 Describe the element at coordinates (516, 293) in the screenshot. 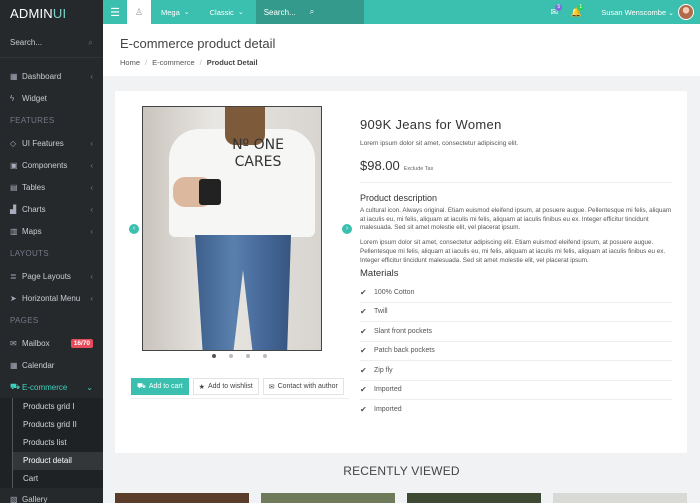

I see `list-item: ✔ 100% Cotton` at that location.